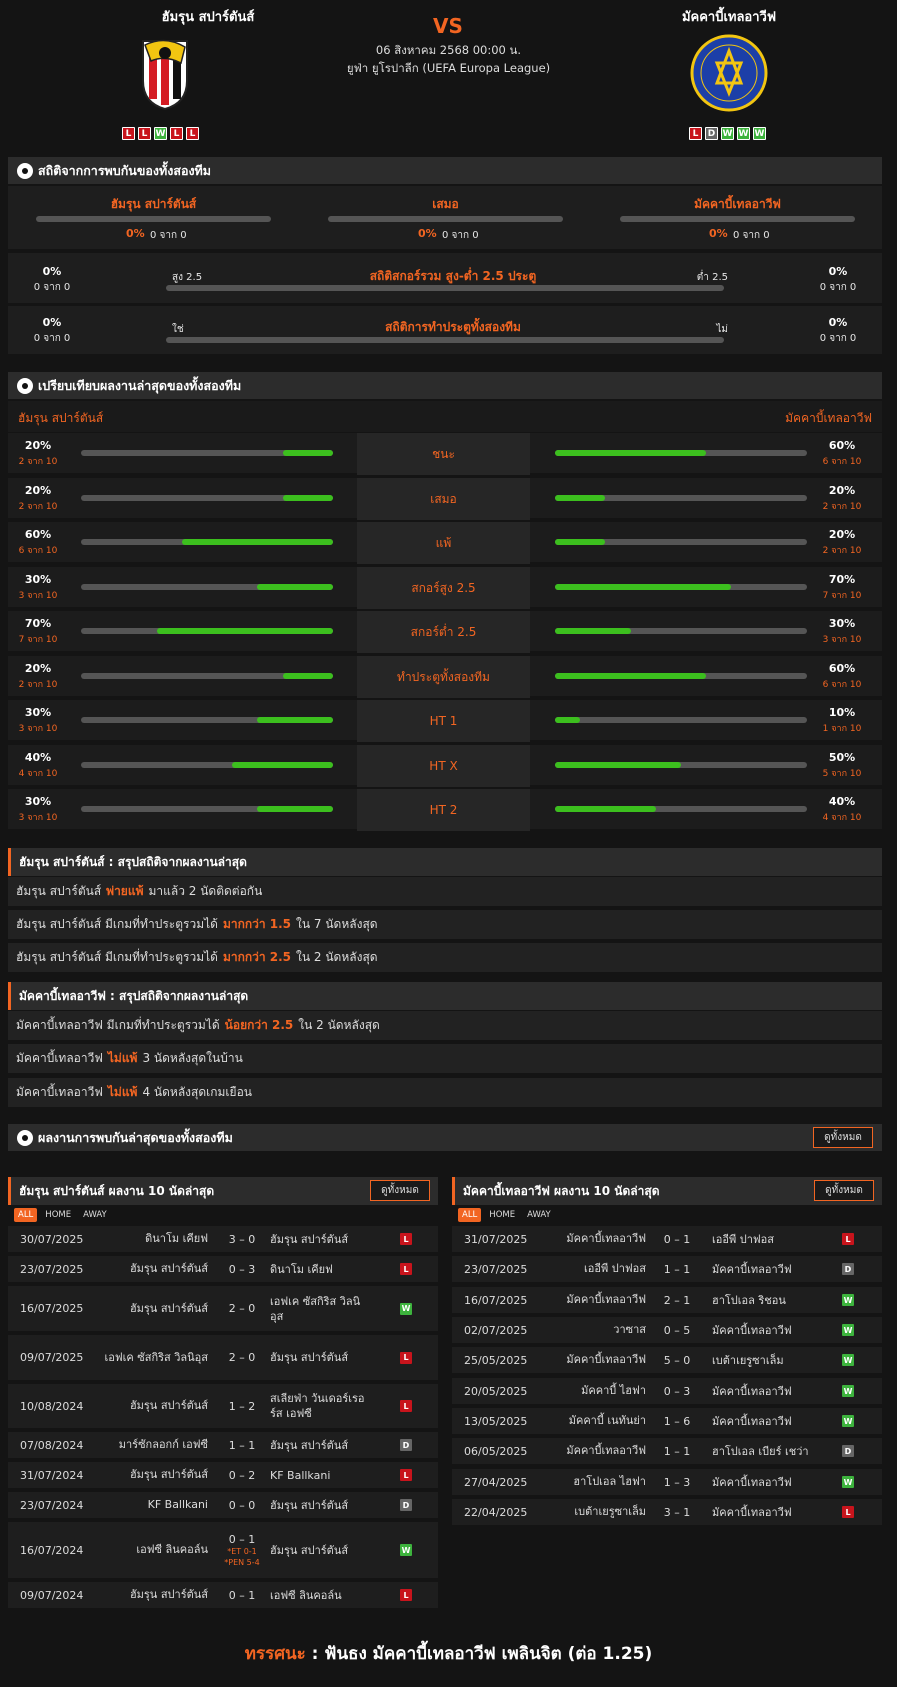  I want to click on ou-bar, so click(445, 288).